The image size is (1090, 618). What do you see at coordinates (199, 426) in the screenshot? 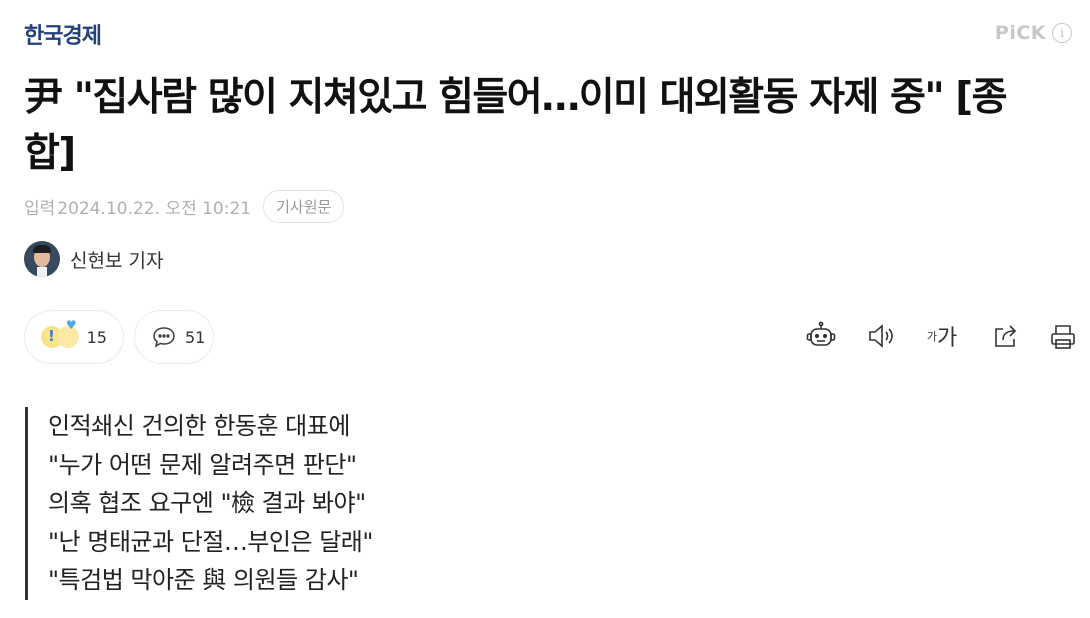
I see `summary-line: 인적쇄신 건의한 한동훈 대표에` at bounding box center [199, 426].